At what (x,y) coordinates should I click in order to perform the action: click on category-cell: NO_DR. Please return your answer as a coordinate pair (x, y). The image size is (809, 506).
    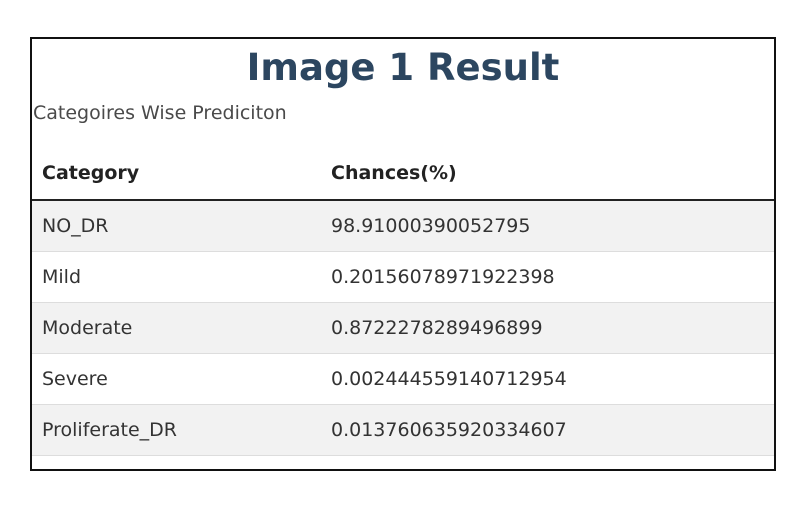
    Looking at the image, I should click on (176, 225).